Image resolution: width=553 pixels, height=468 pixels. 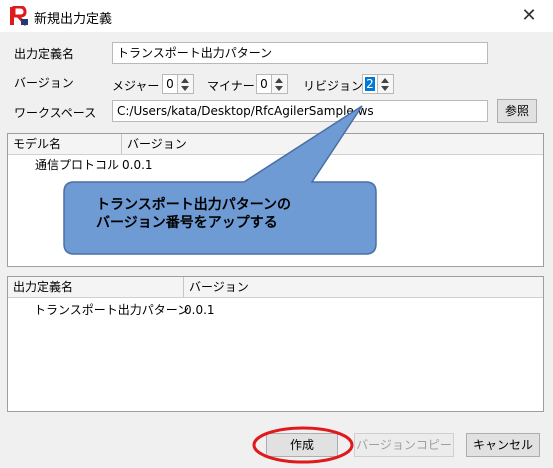 What do you see at coordinates (404, 445) in the screenshot?
I see `version-copy-button: バージョンコピー` at bounding box center [404, 445].